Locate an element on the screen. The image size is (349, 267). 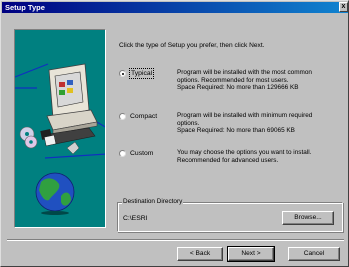
back-button: < Back is located at coordinates (200, 254).